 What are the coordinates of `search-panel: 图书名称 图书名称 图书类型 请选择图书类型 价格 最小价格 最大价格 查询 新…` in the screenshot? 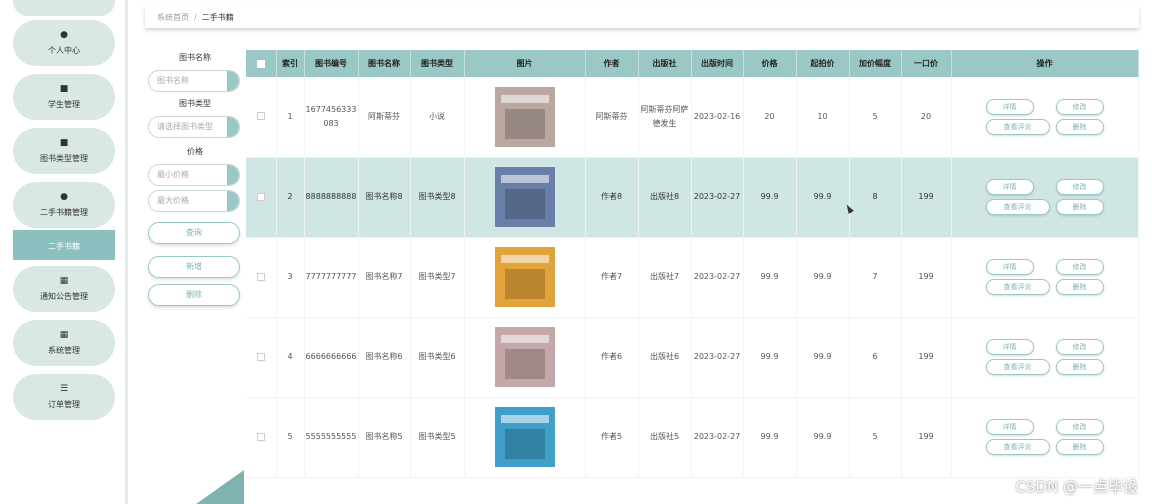 It's located at (195, 179).